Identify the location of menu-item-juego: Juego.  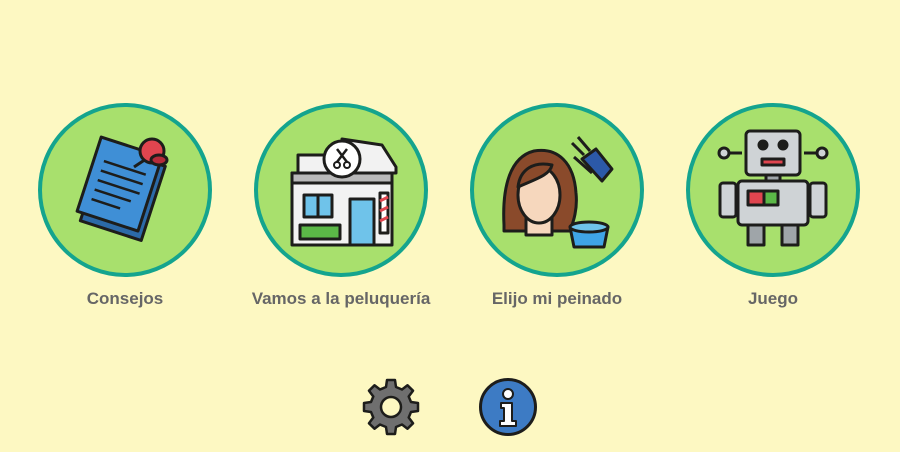
(773, 210).